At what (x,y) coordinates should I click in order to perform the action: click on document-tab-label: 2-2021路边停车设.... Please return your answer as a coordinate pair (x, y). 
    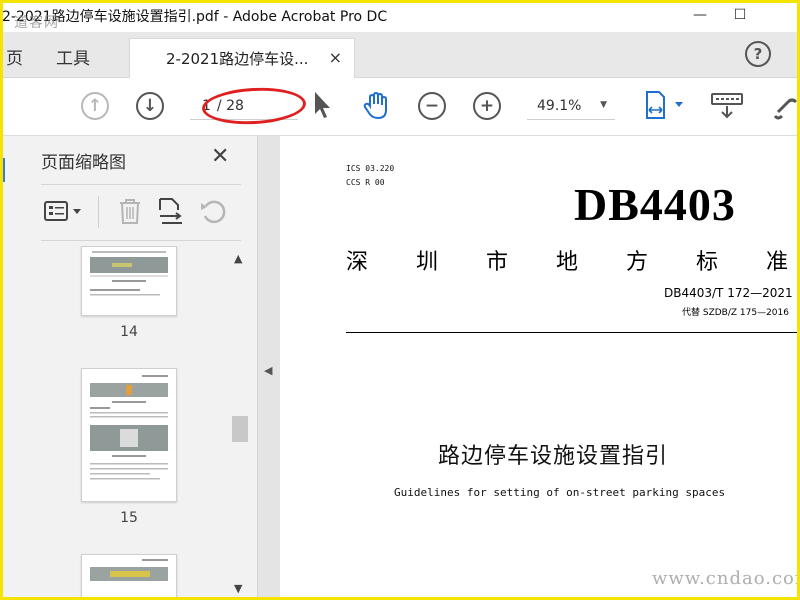
    Looking at the image, I should click on (237, 59).